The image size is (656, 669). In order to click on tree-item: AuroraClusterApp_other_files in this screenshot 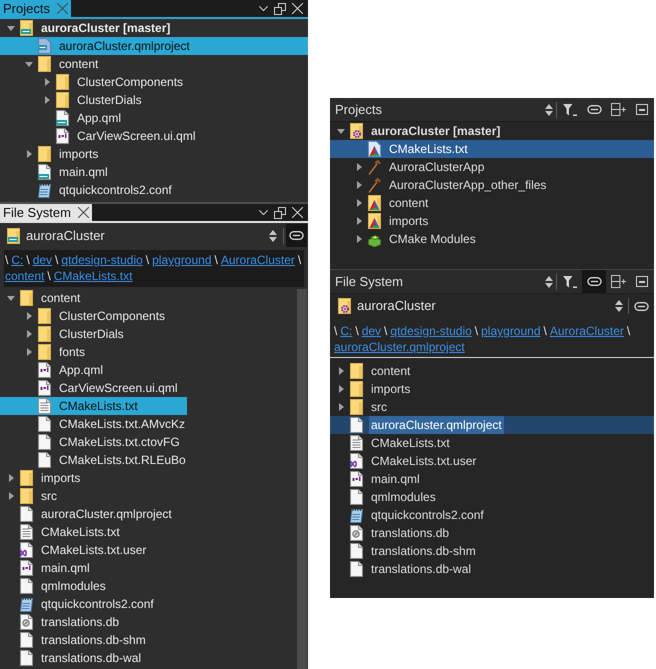, I will do `click(467, 185)`.